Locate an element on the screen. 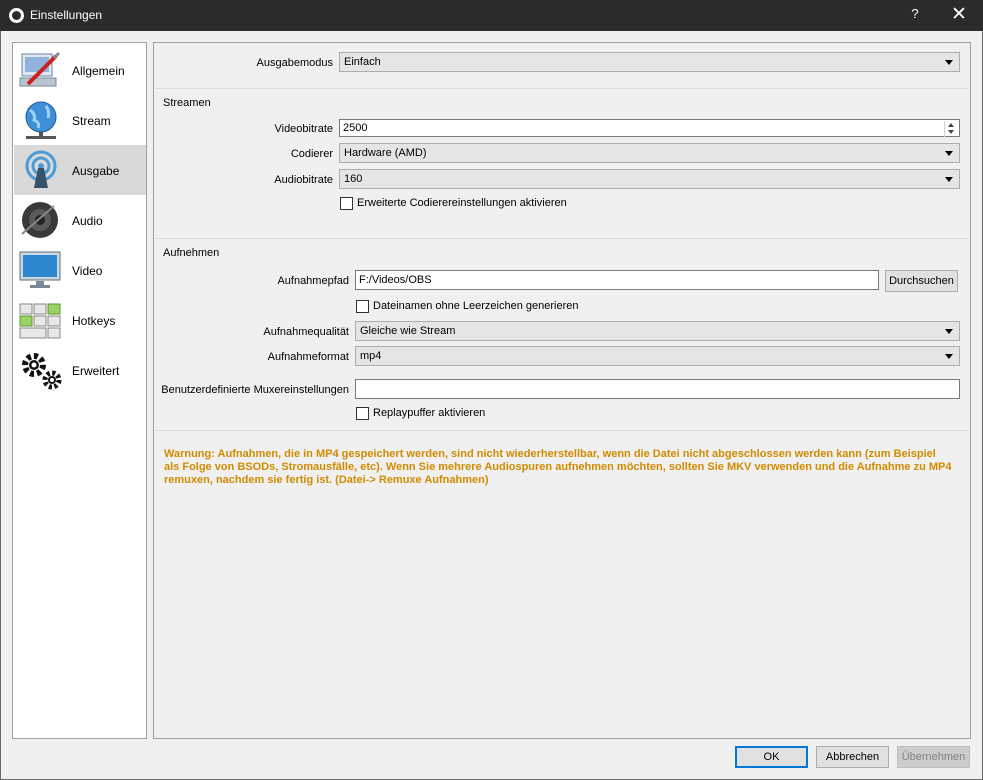 The image size is (983, 780). replay-buffer-label: Replaypuffer aktivieren is located at coordinates (429, 413).